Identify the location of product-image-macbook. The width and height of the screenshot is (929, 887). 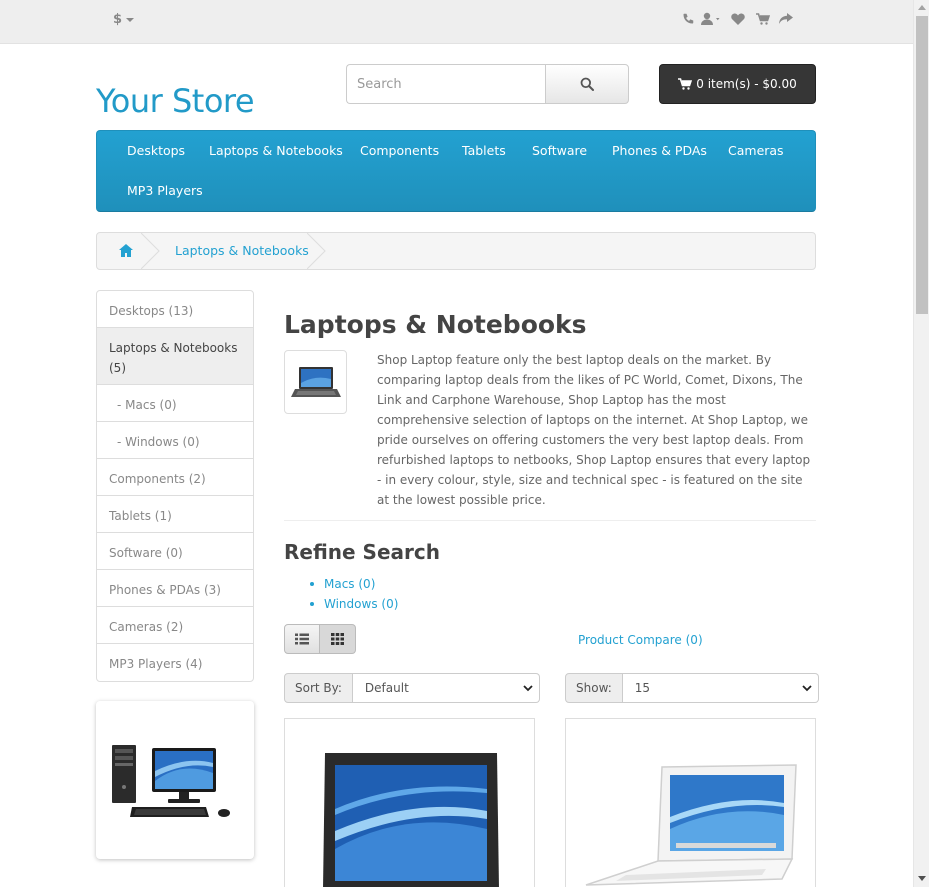
(691, 825).